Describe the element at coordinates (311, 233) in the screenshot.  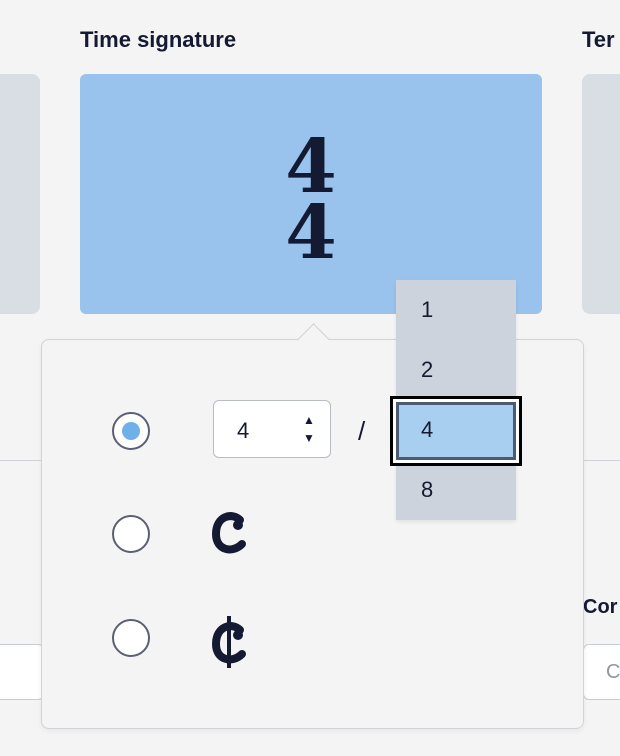
I see `denominator-display: 4` at that location.